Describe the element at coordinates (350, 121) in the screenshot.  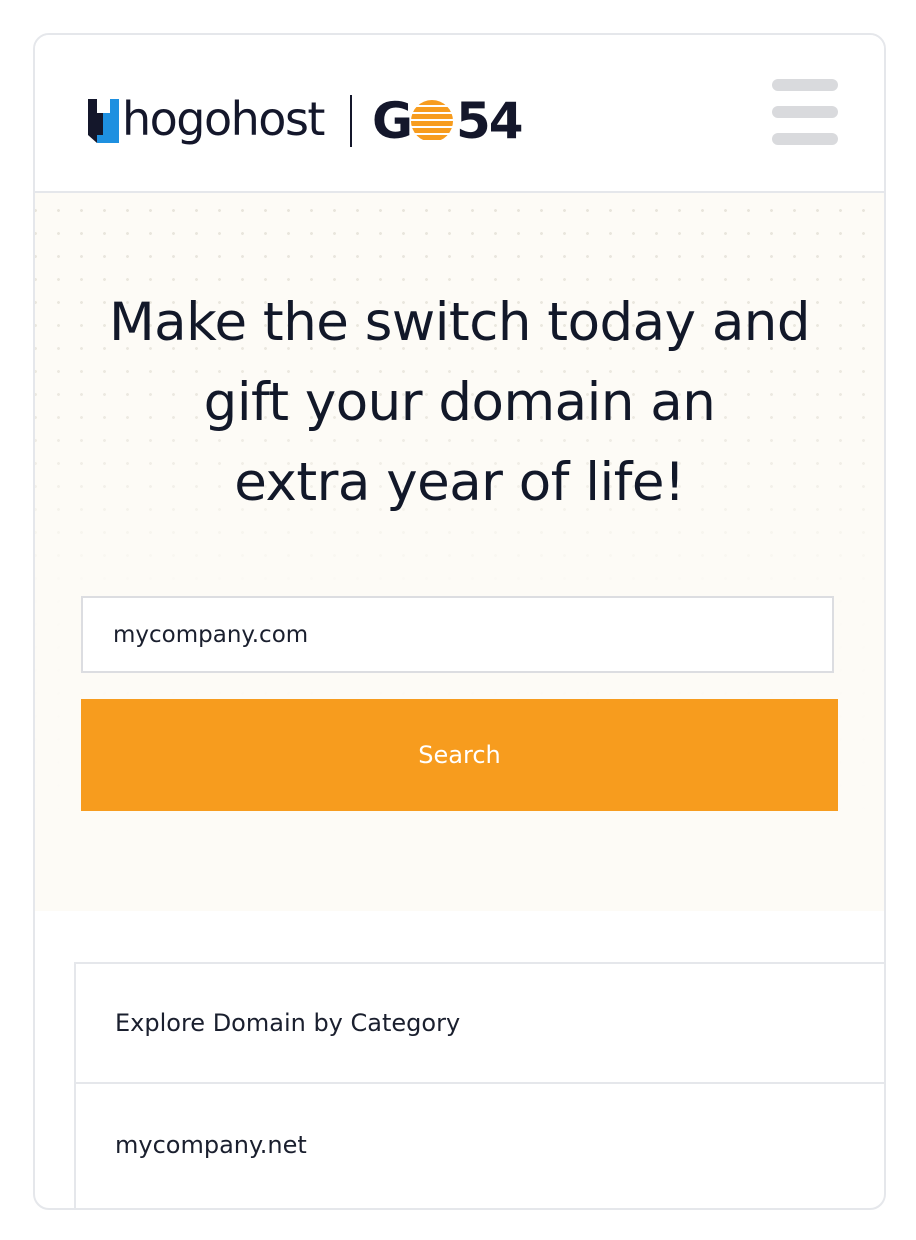
I see `logo-divider` at that location.